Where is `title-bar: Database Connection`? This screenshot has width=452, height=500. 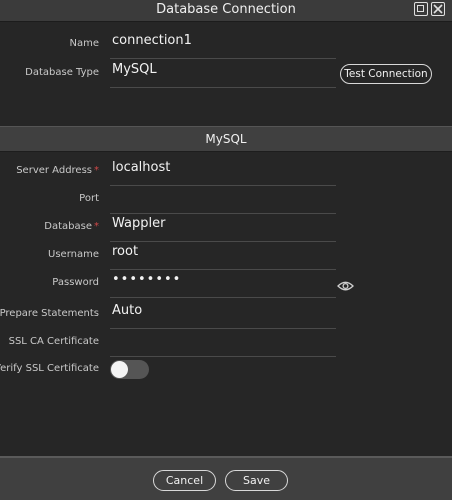
title-bar: Database Connection is located at coordinates (226, 11).